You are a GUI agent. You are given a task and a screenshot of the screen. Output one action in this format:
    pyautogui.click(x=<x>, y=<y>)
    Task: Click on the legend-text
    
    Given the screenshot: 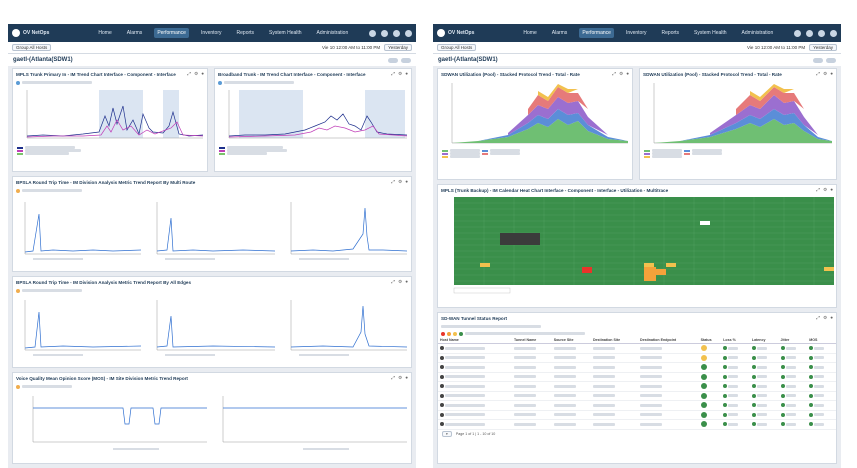 What is the action you would take?
    pyautogui.click(x=525, y=333)
    